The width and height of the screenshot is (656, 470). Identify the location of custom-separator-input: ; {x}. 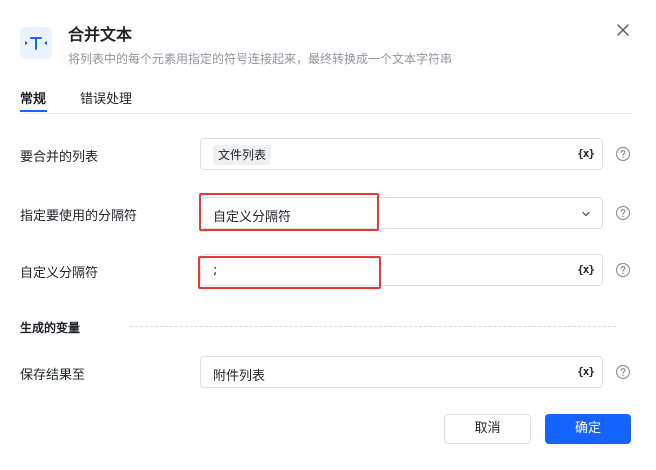
(401, 270).